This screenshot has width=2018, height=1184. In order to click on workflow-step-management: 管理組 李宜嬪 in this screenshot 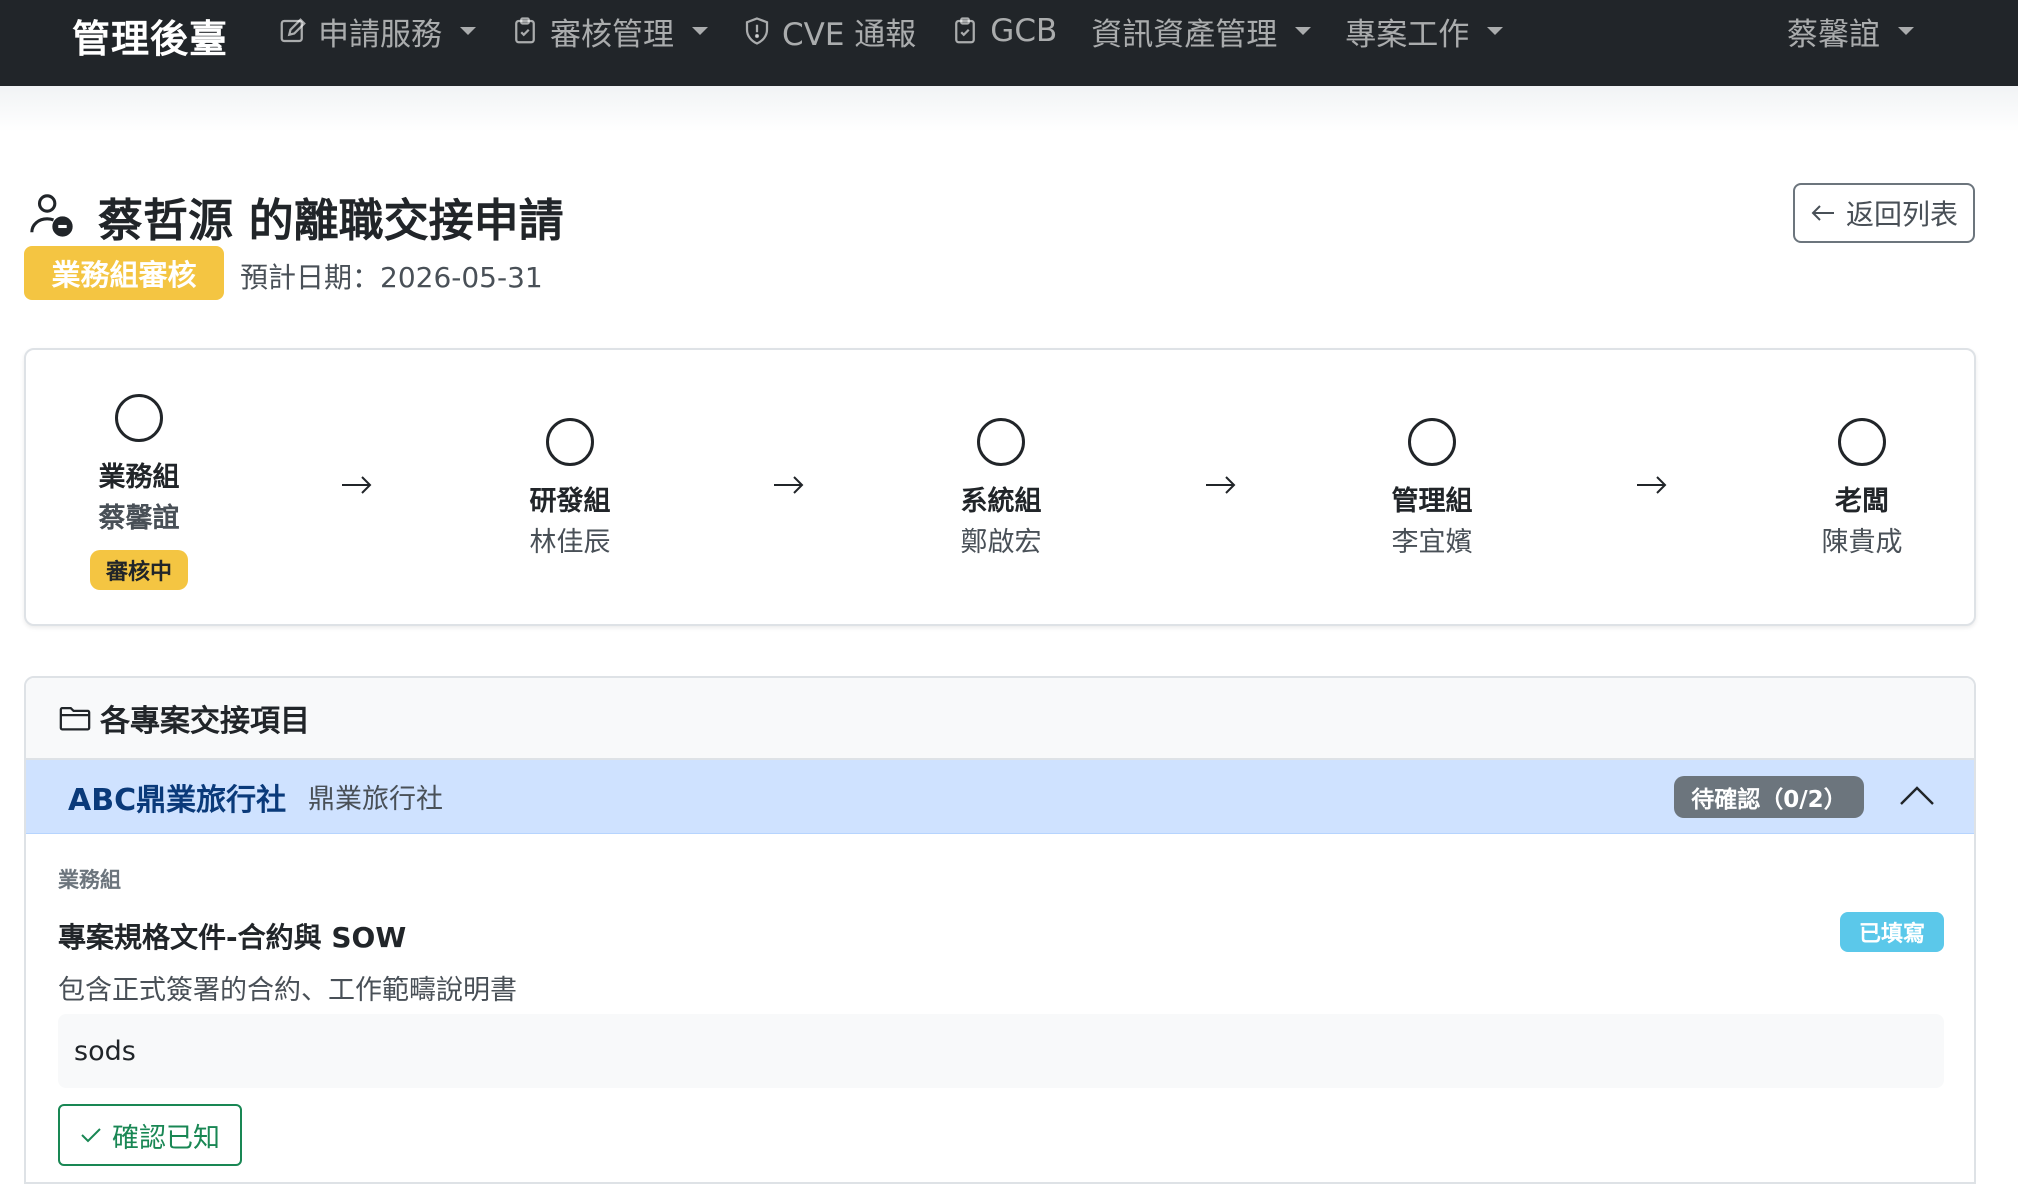, I will do `click(1432, 491)`.